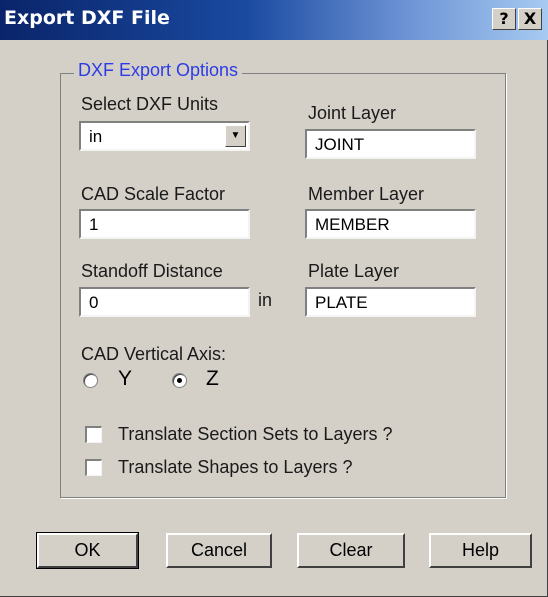 The height and width of the screenshot is (597, 548). I want to click on scale-factor-input: 1, so click(164, 224).